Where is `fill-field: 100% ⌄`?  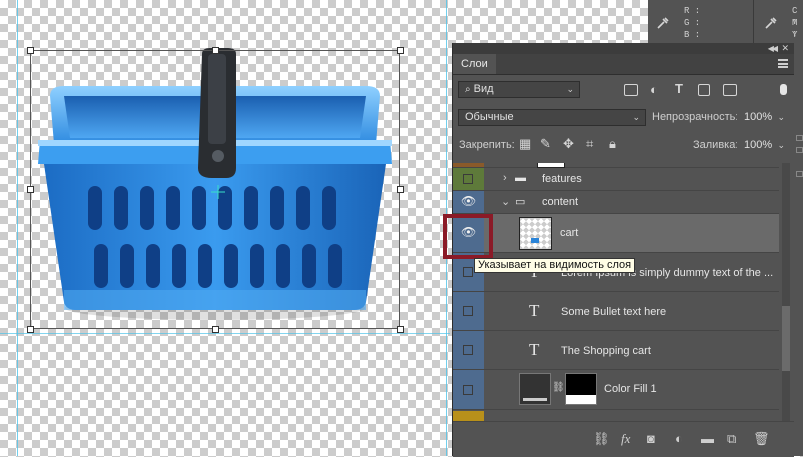 fill-field: 100% ⌄ is located at coordinates (764, 145).